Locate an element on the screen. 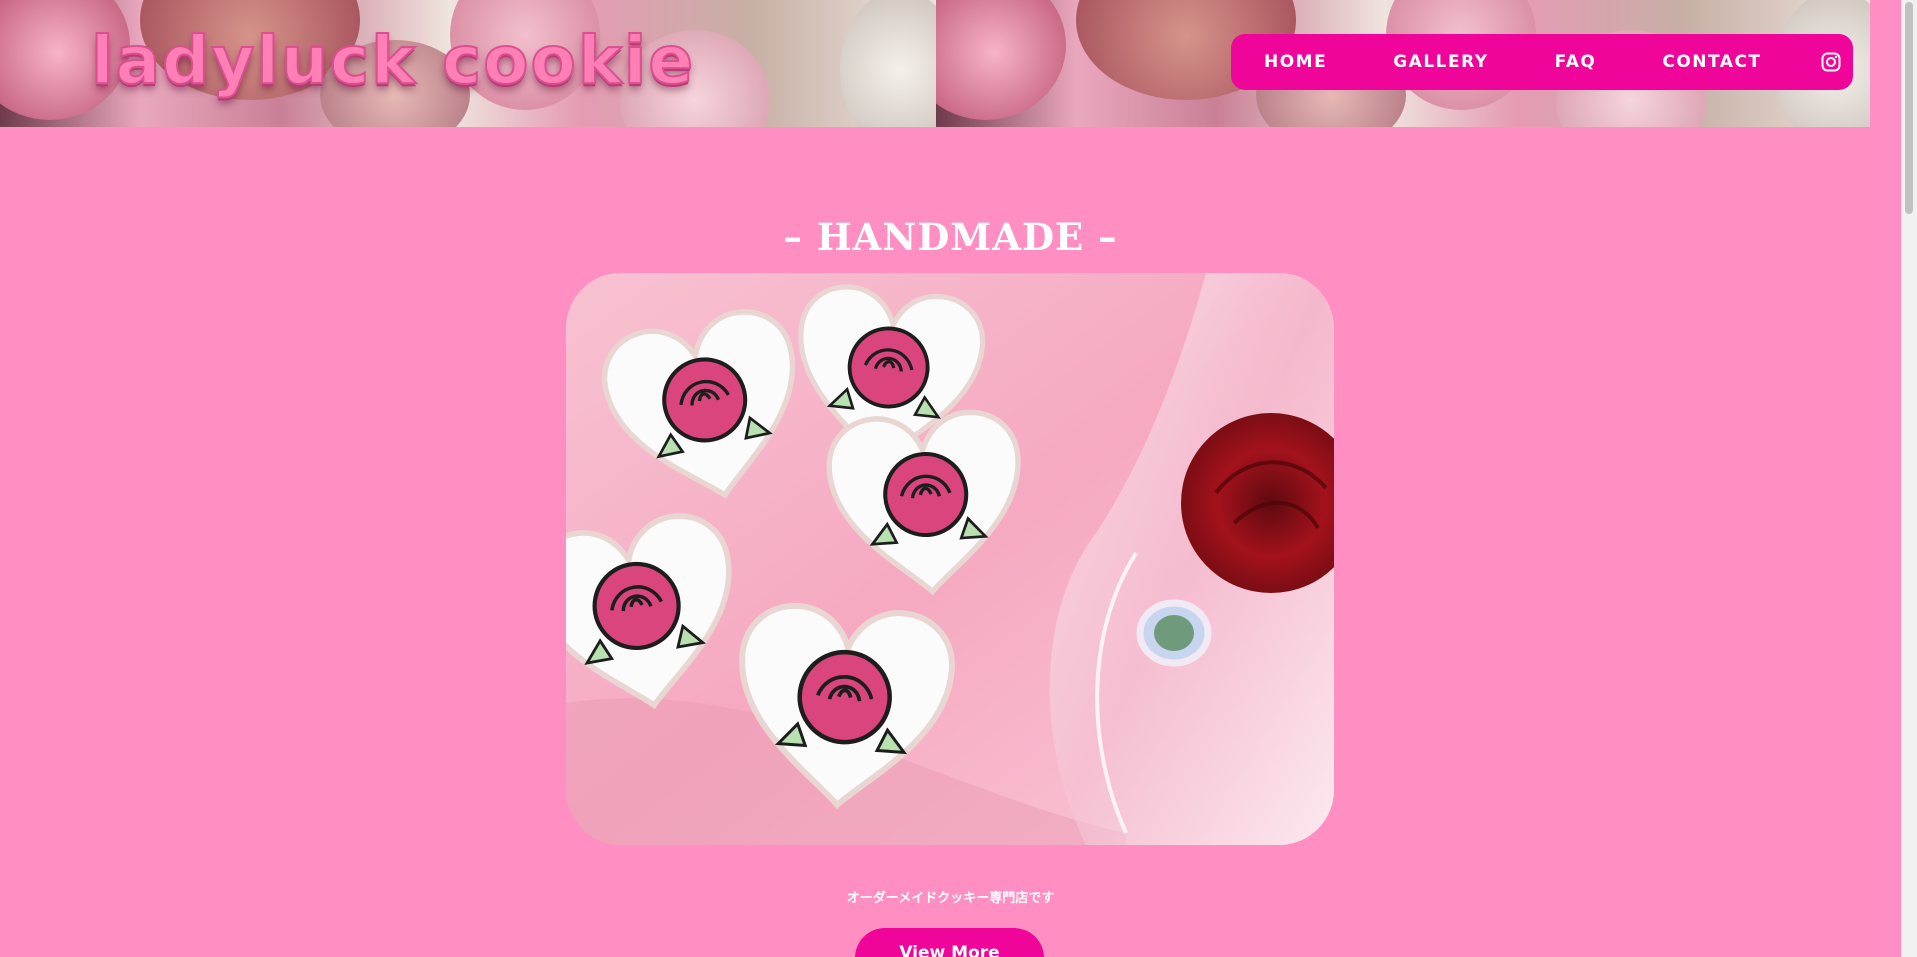 This screenshot has width=1917, height=957. site-logo: ladyluck cookie is located at coordinates (392, 61).